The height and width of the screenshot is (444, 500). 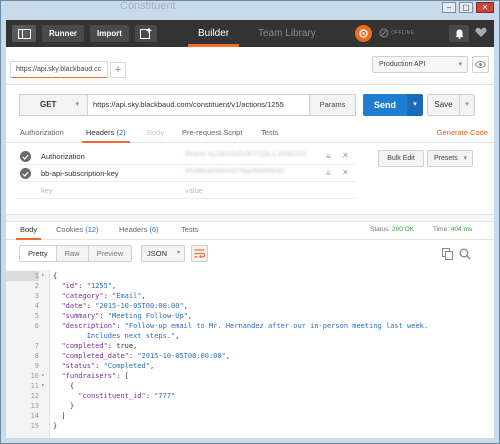 I want to click on response-toolbar: Pretty Raw Preview JSON ▾, so click(x=250, y=254).